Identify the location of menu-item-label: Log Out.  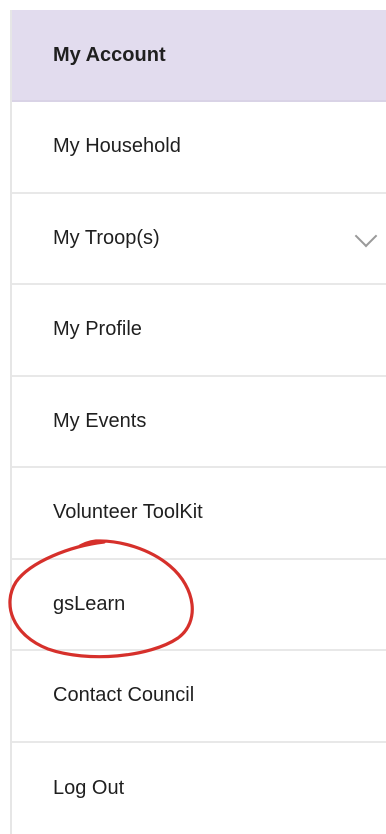
(88, 788).